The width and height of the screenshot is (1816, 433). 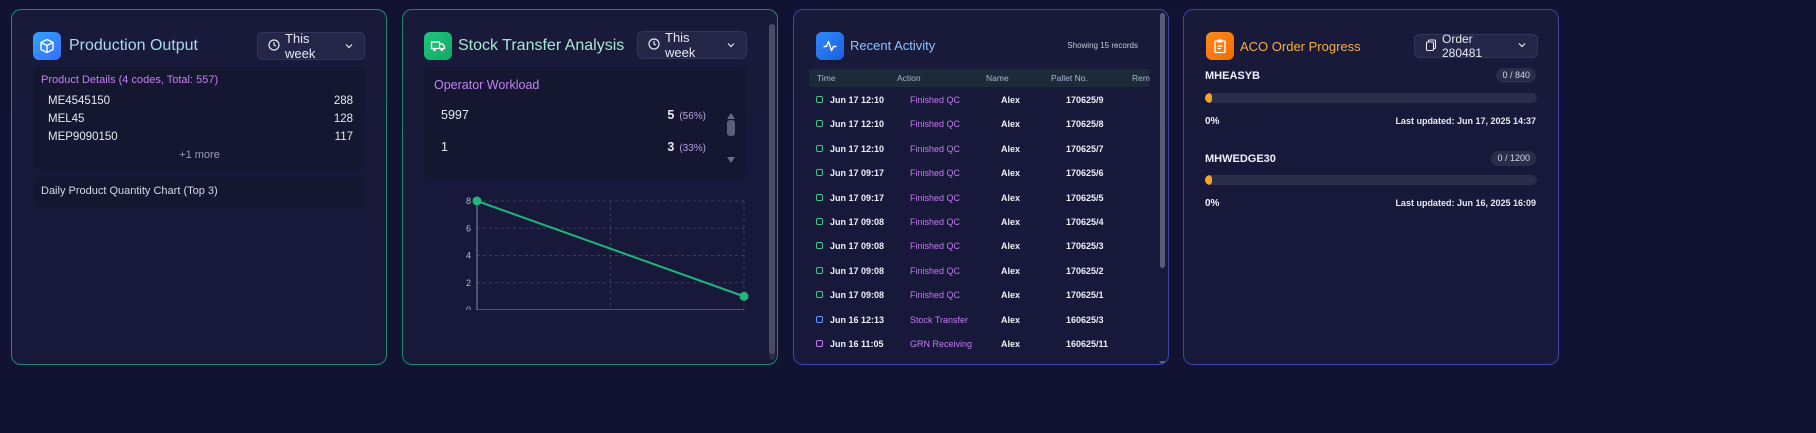 I want to click on table-row: Jun 17 09:17 Finished QC Alex 170625/5, so click(x=979, y=200).